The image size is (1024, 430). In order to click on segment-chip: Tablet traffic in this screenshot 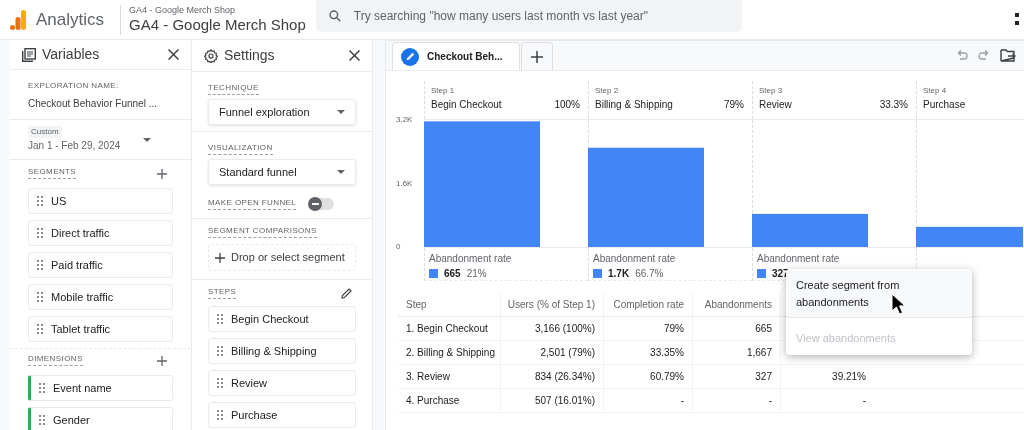, I will do `click(100, 329)`.